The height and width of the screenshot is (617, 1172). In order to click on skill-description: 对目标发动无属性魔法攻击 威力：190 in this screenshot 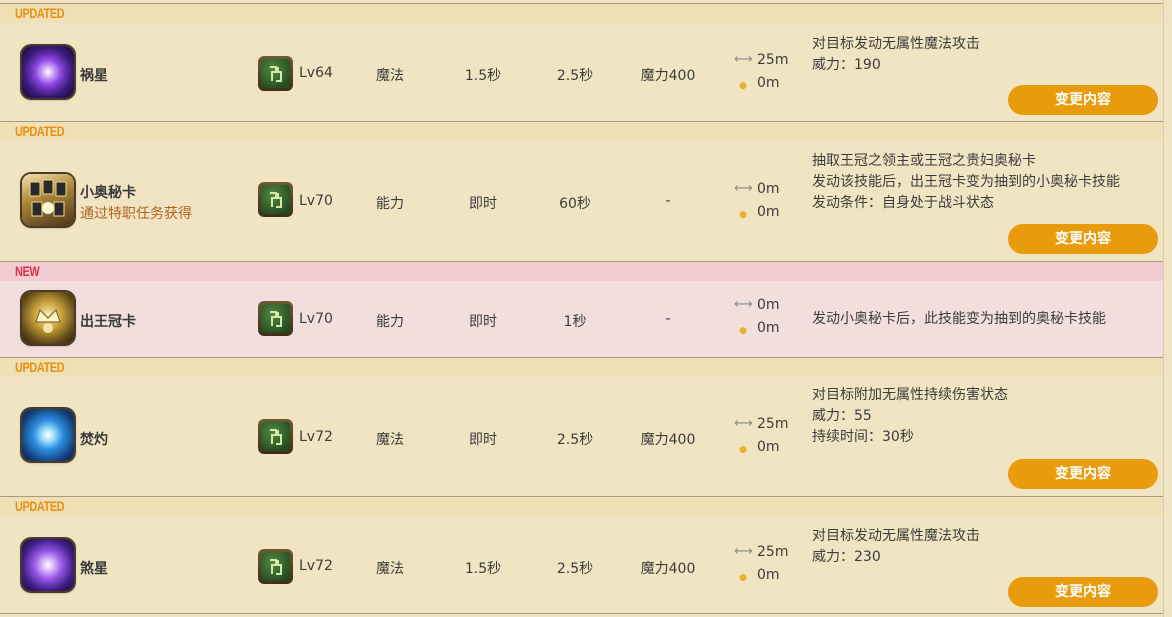, I will do `click(896, 55)`.